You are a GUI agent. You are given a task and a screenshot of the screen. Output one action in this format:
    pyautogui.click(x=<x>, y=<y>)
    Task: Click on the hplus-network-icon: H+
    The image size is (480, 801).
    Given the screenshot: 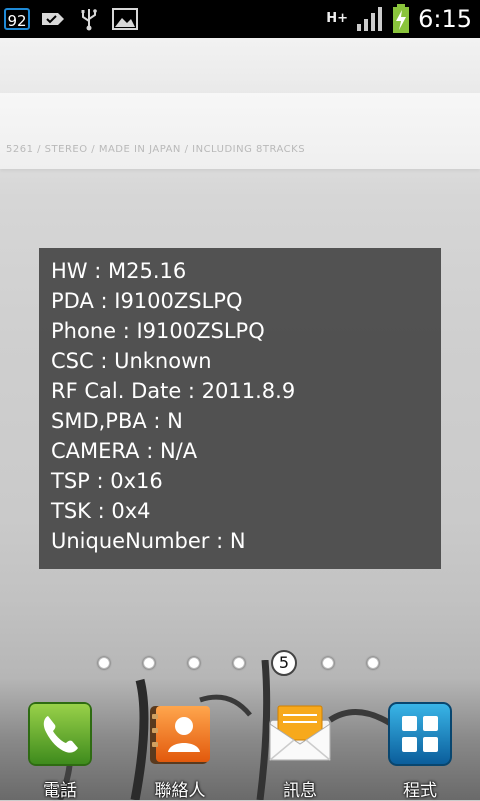 What is the action you would take?
    pyautogui.click(x=337, y=18)
    